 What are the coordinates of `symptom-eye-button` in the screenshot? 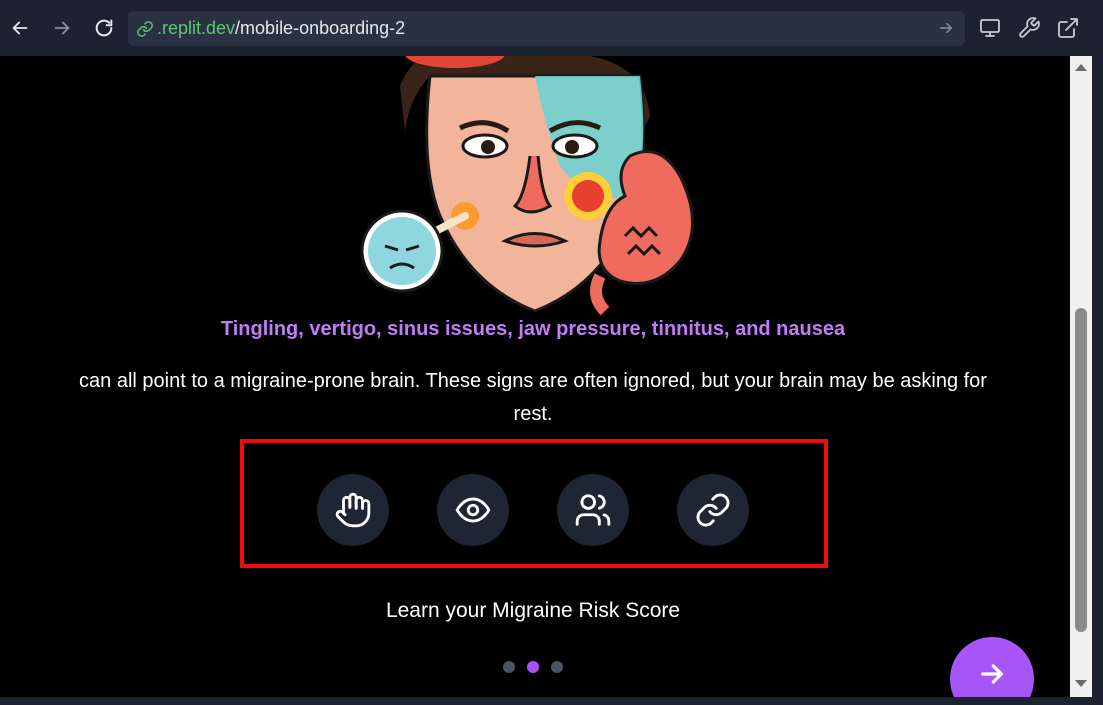 It's located at (473, 510).